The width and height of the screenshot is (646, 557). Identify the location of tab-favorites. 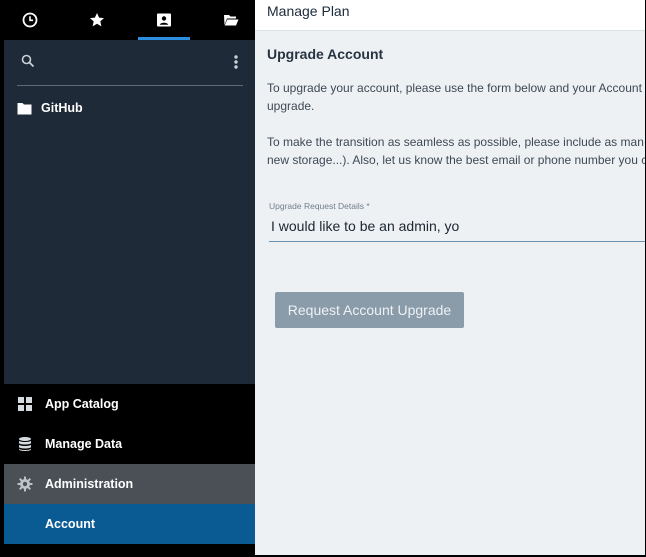
(97, 20).